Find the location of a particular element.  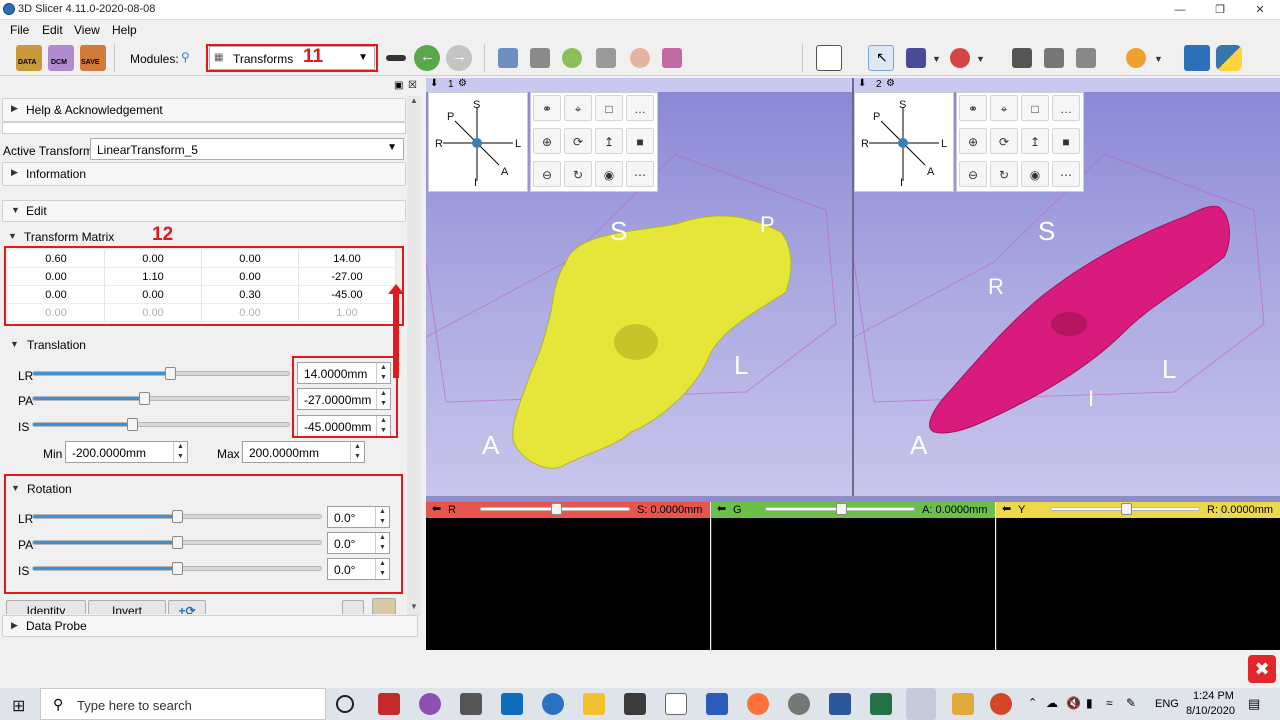

extension-manager-icon is located at coordinates (1197, 58).